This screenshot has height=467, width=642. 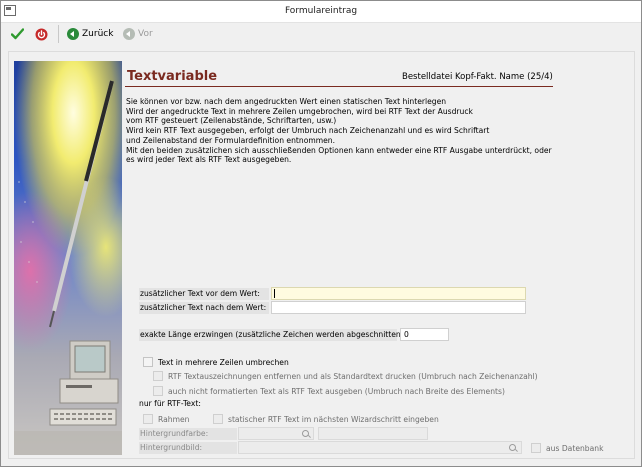 I want to click on frame-checkbox: Rahmen, so click(x=166, y=419).